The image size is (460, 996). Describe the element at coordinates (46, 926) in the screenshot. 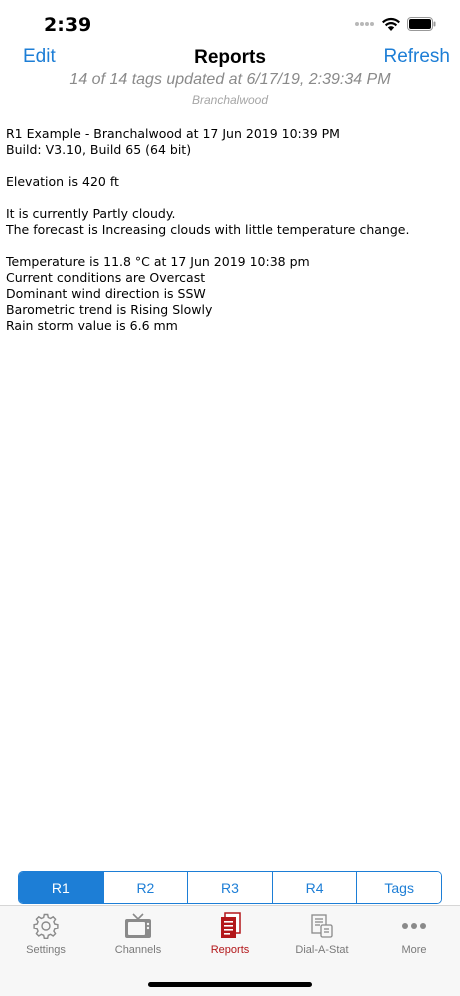

I see `gear-icon` at that location.